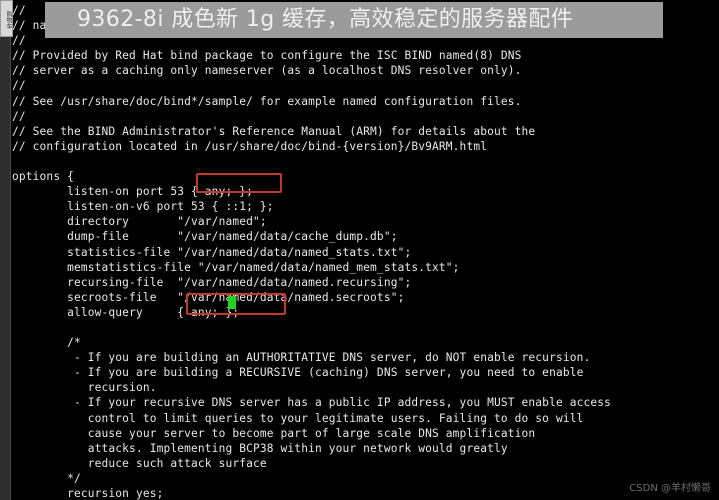  I want to click on text-cursor, so click(232, 302).